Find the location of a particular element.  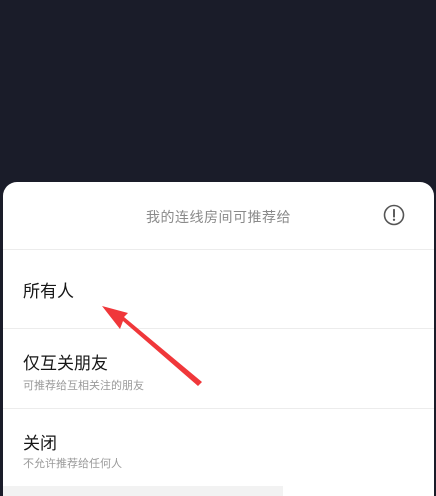

sheet-header: 我的连线房间可推荐给 is located at coordinates (218, 216).